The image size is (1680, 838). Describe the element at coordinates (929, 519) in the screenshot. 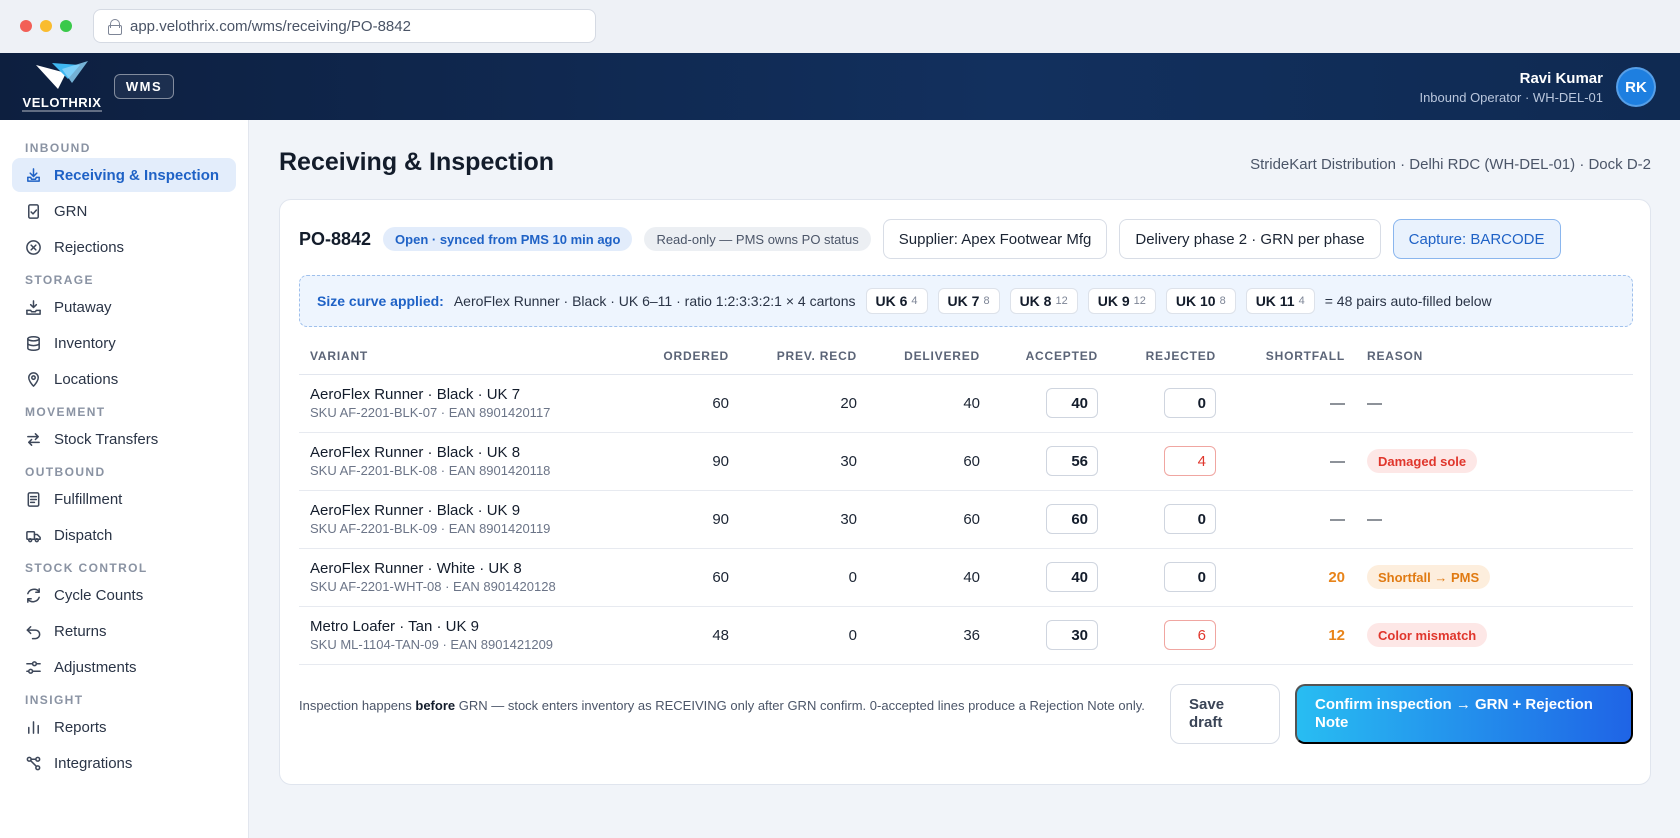

I see `delivered-cell: 60` at that location.